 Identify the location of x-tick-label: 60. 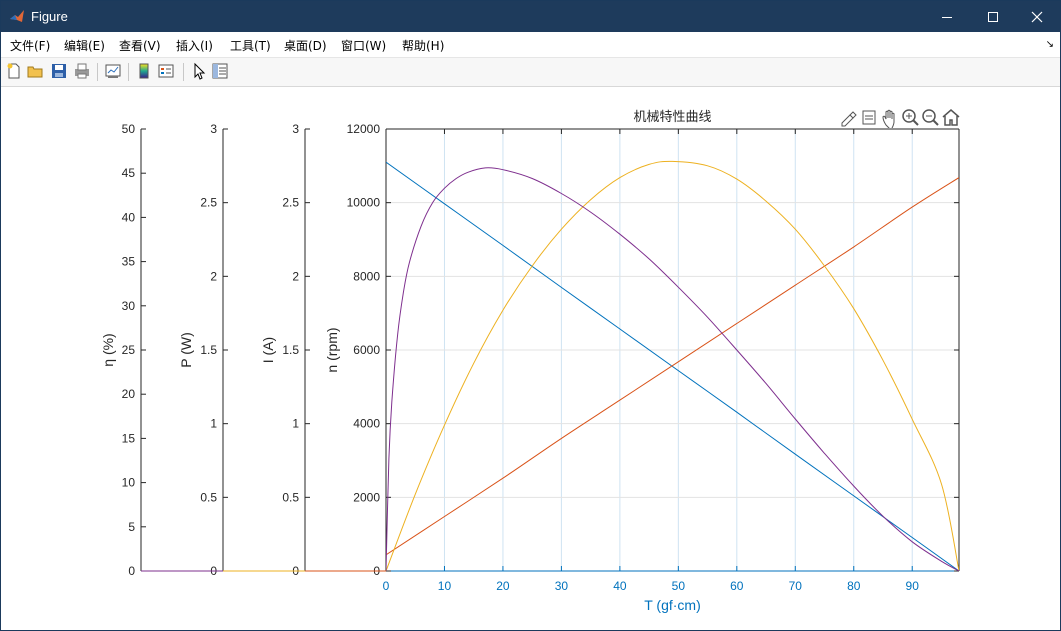
(737, 586).